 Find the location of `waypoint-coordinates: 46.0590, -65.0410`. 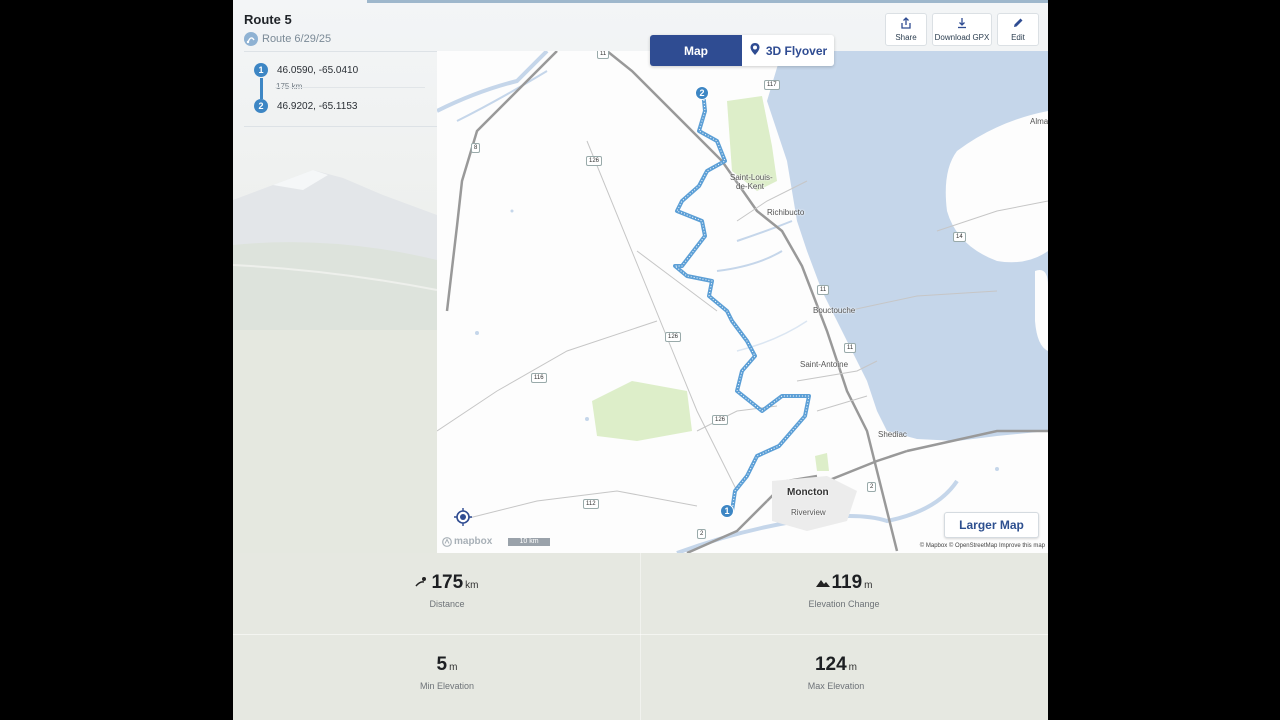

waypoint-coordinates: 46.0590, -65.0410 is located at coordinates (318, 70).